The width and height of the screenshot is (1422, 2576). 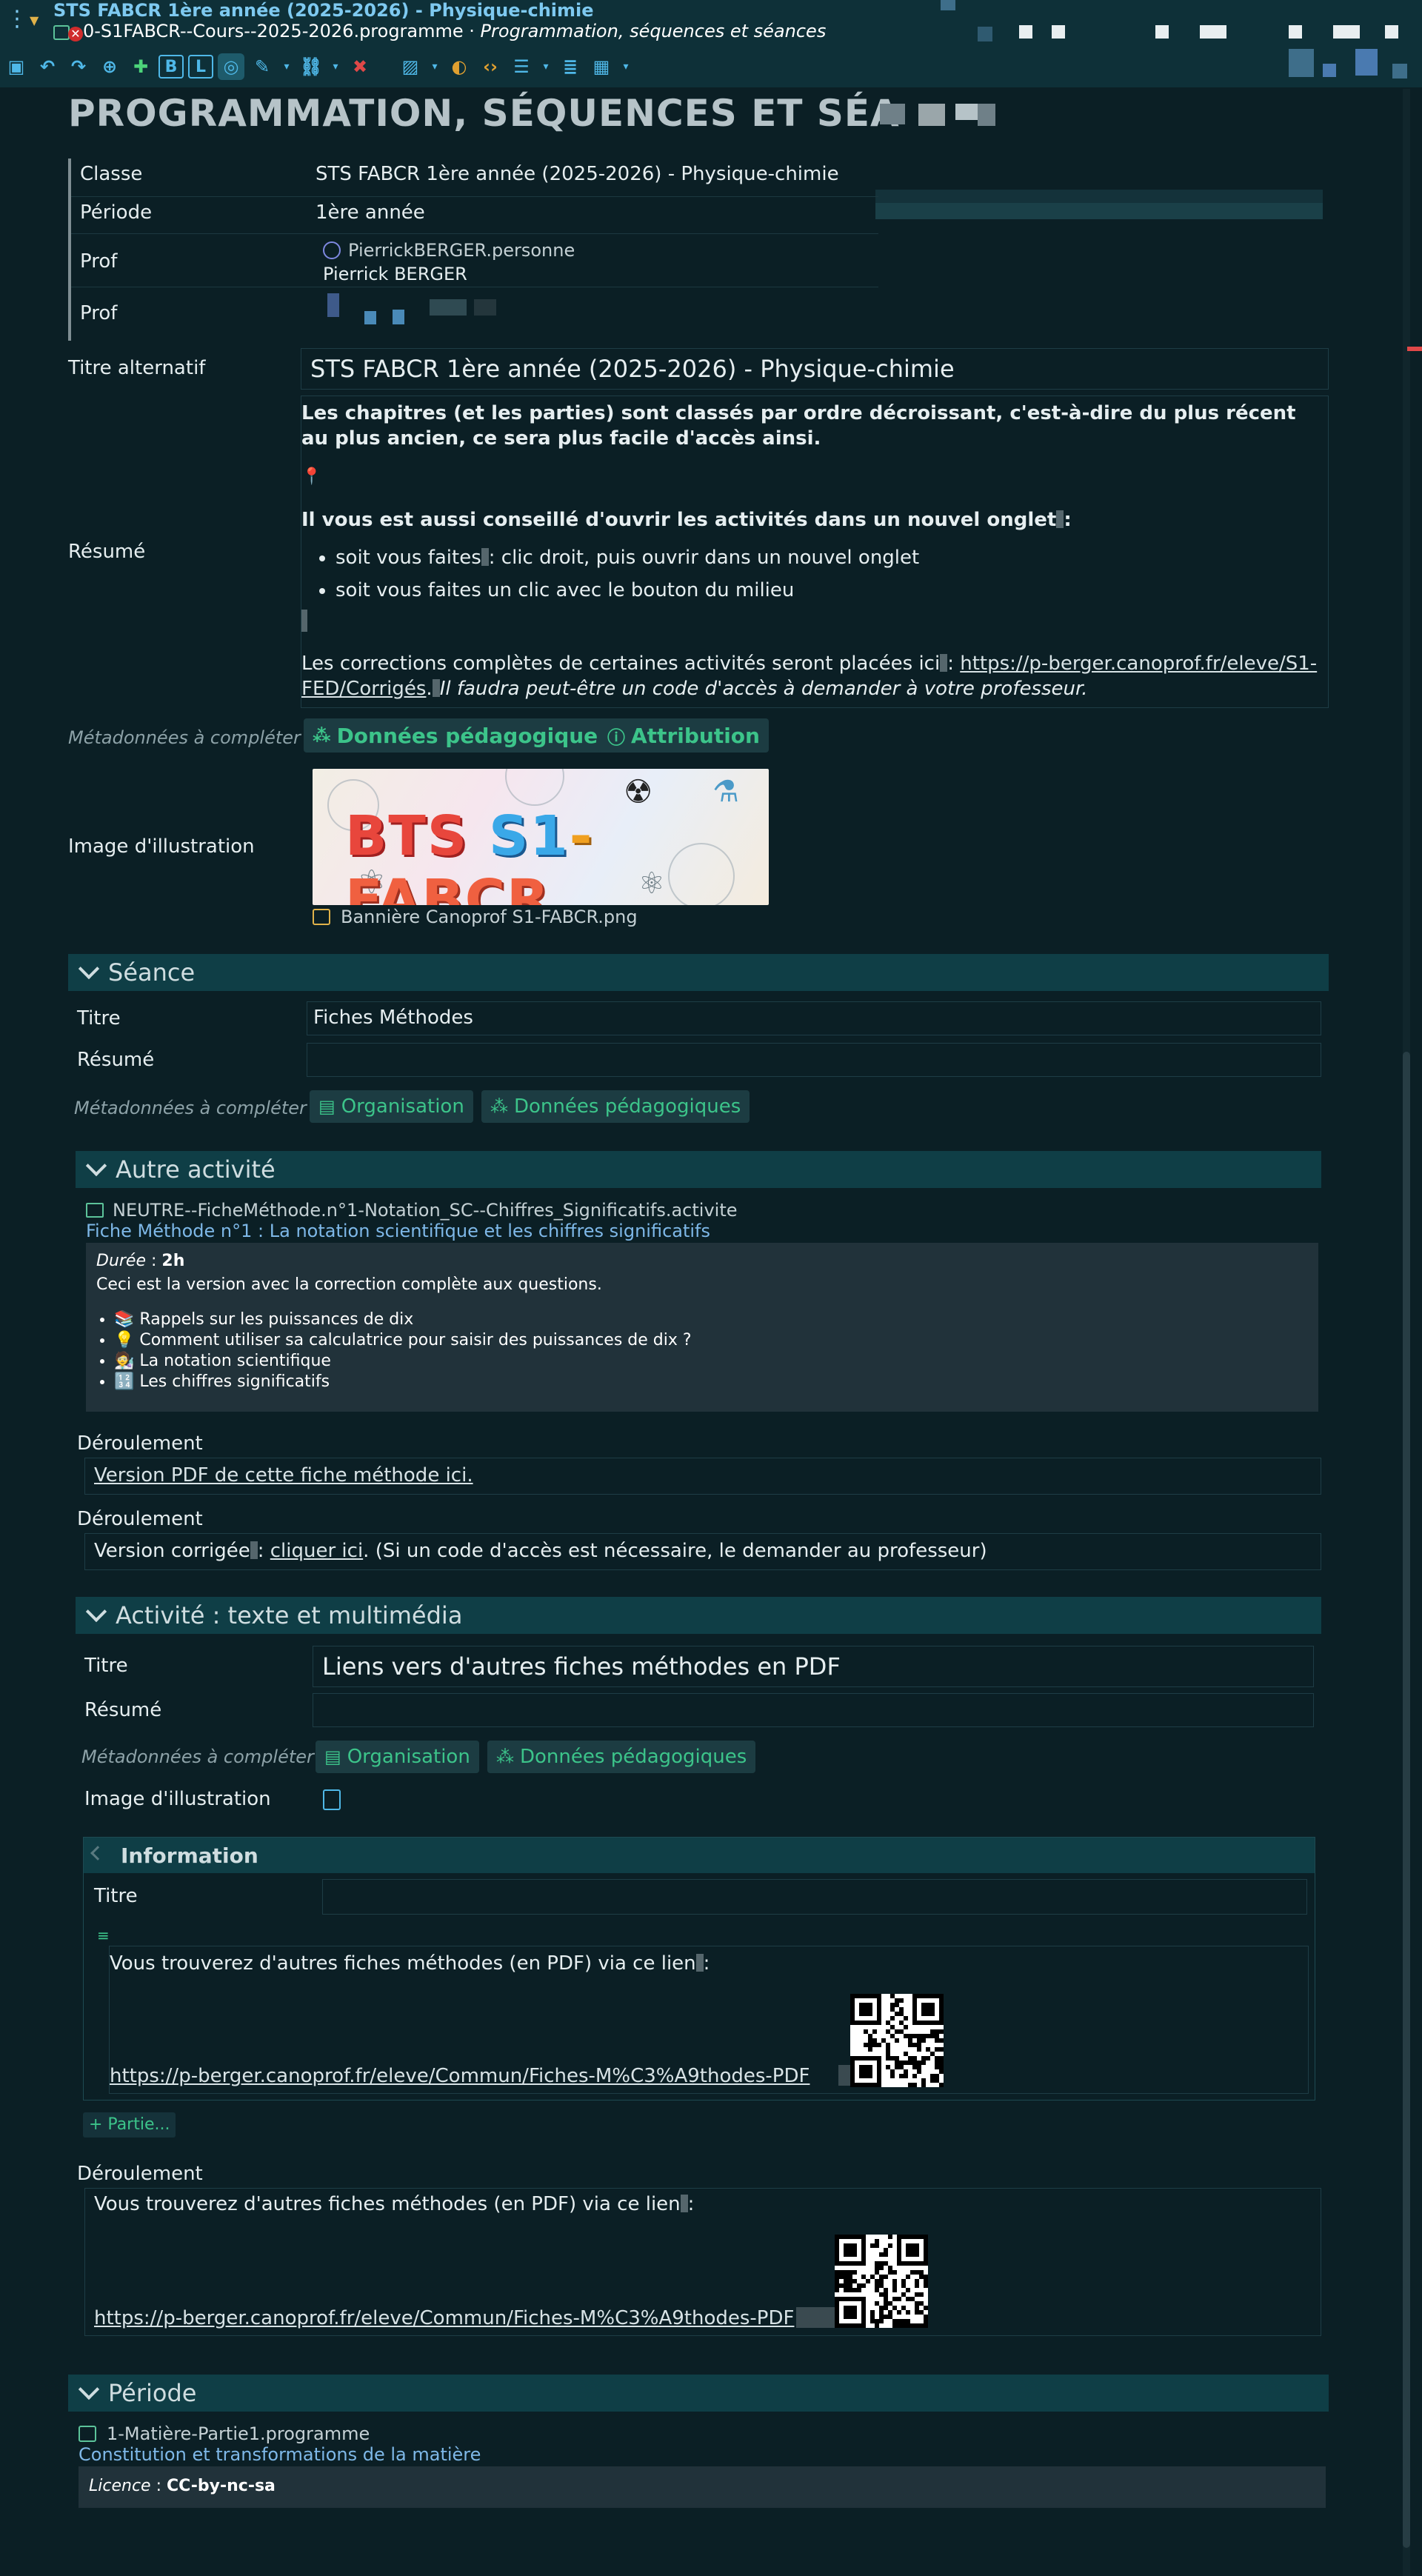 What do you see at coordinates (702, 2487) in the screenshot?
I see `licence-panel: Licence : CC-by-nc-sa` at bounding box center [702, 2487].